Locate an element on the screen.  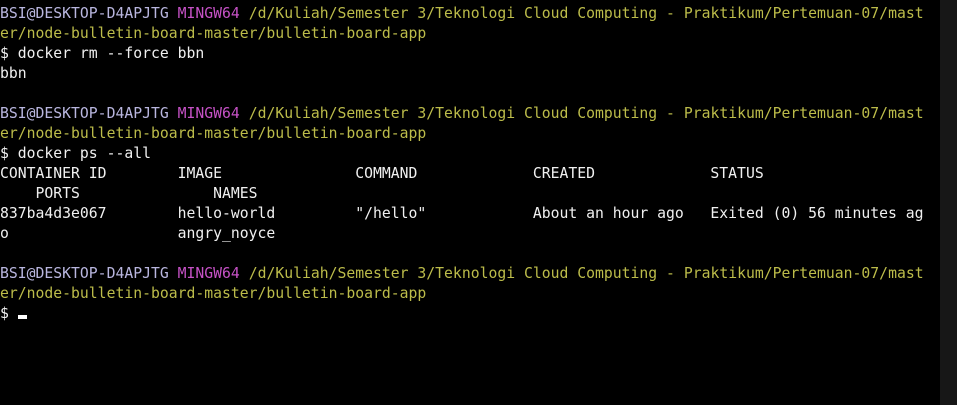
active-input-line: $ is located at coordinates (470, 314).